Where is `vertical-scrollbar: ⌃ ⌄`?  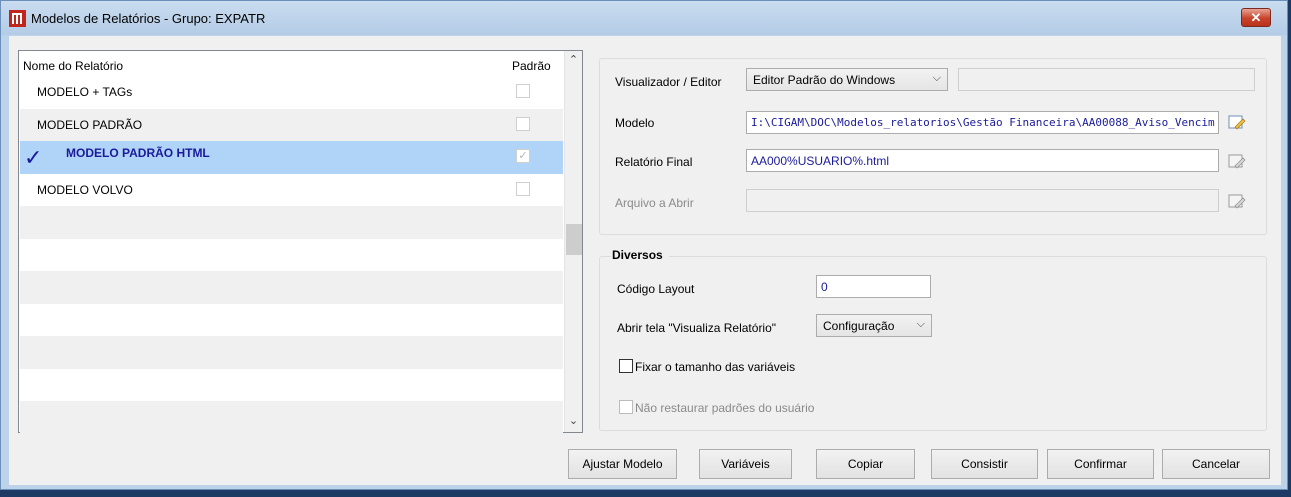
vertical-scrollbar: ⌃ ⌄ is located at coordinates (573, 241).